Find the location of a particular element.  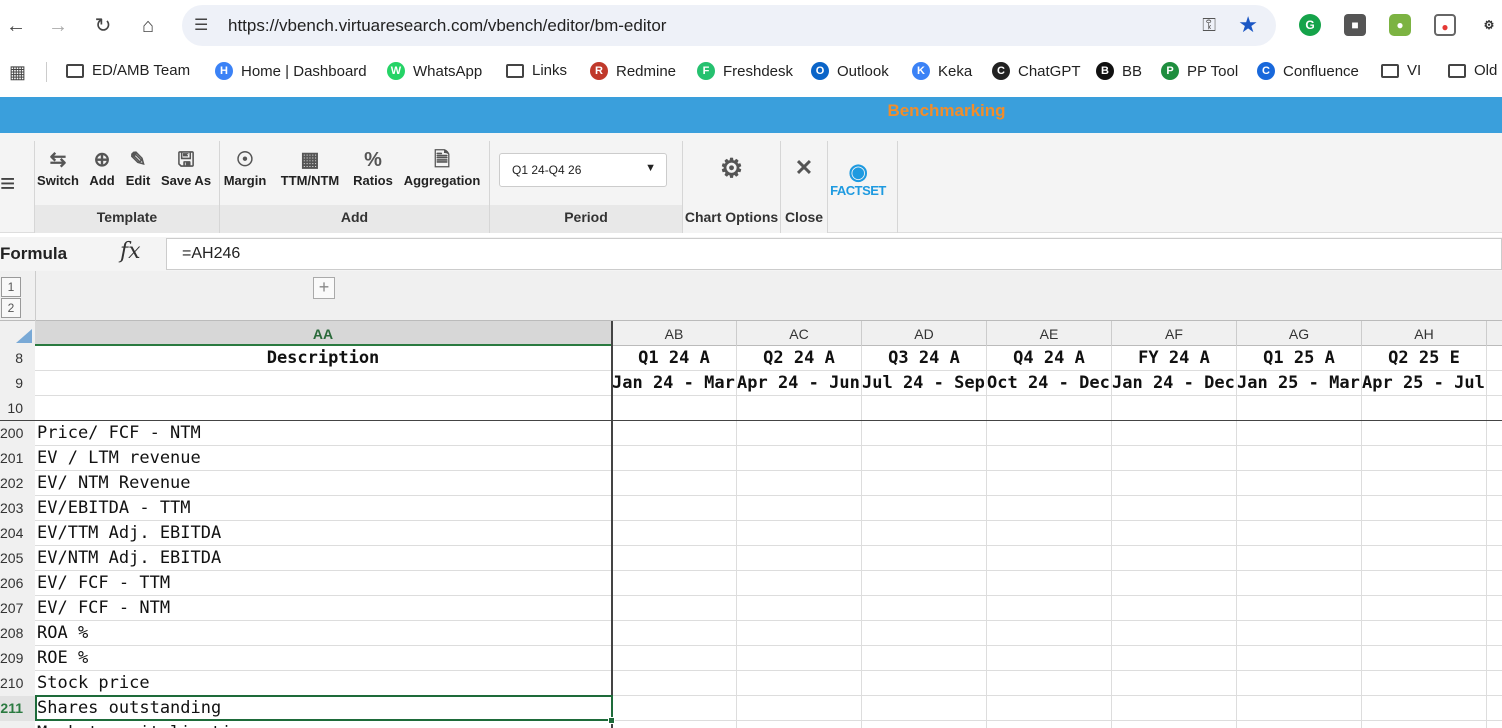

row-header: 201 is located at coordinates (17, 458).